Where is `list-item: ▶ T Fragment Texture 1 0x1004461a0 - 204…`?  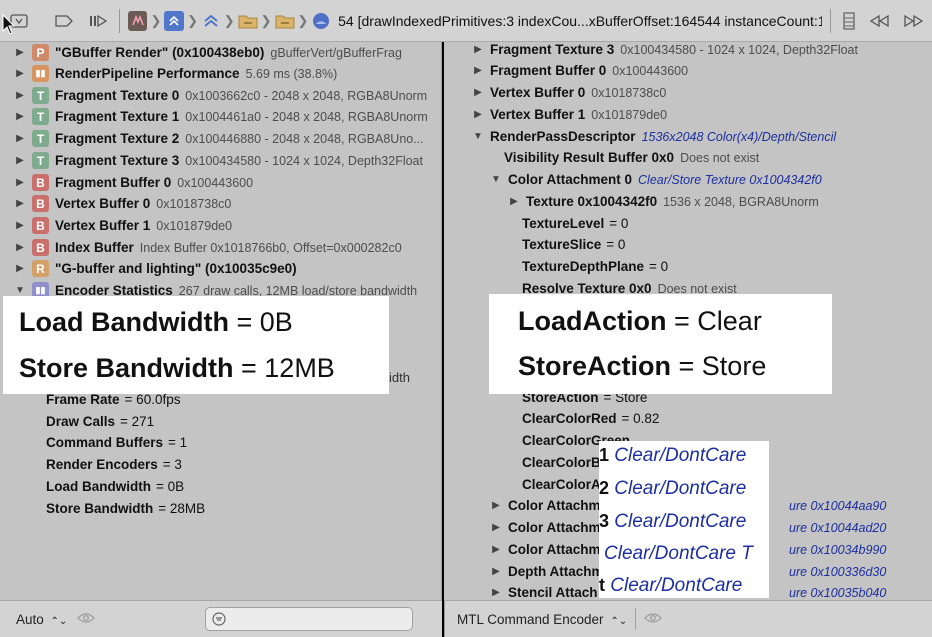 list-item: ▶ T Fragment Texture 1 0x1004461a0 - 204… is located at coordinates (221, 116).